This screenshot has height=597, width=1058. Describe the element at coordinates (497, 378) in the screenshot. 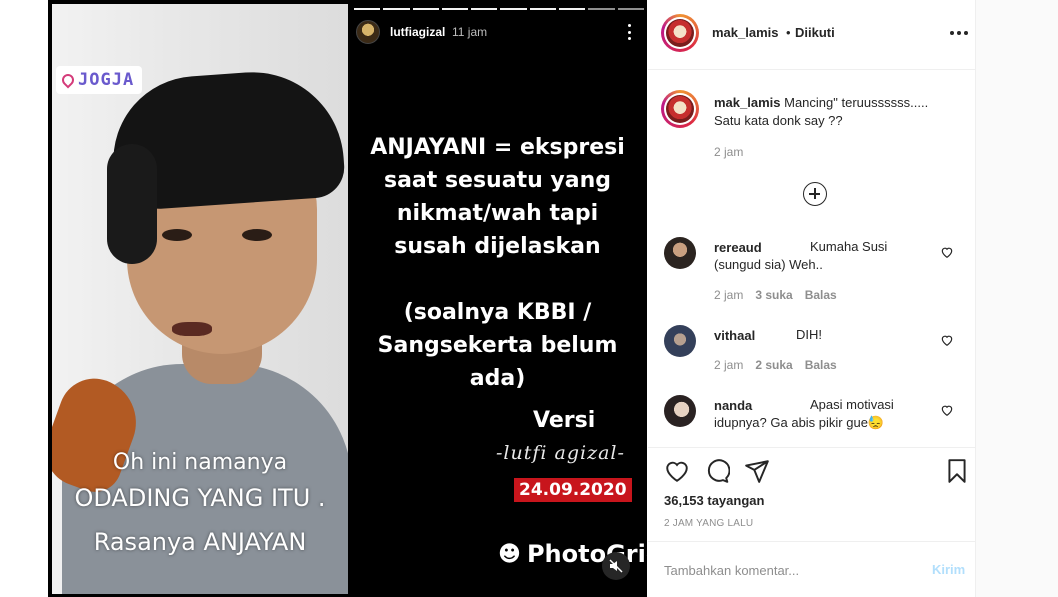

I see `story-text-line: ada)` at that location.